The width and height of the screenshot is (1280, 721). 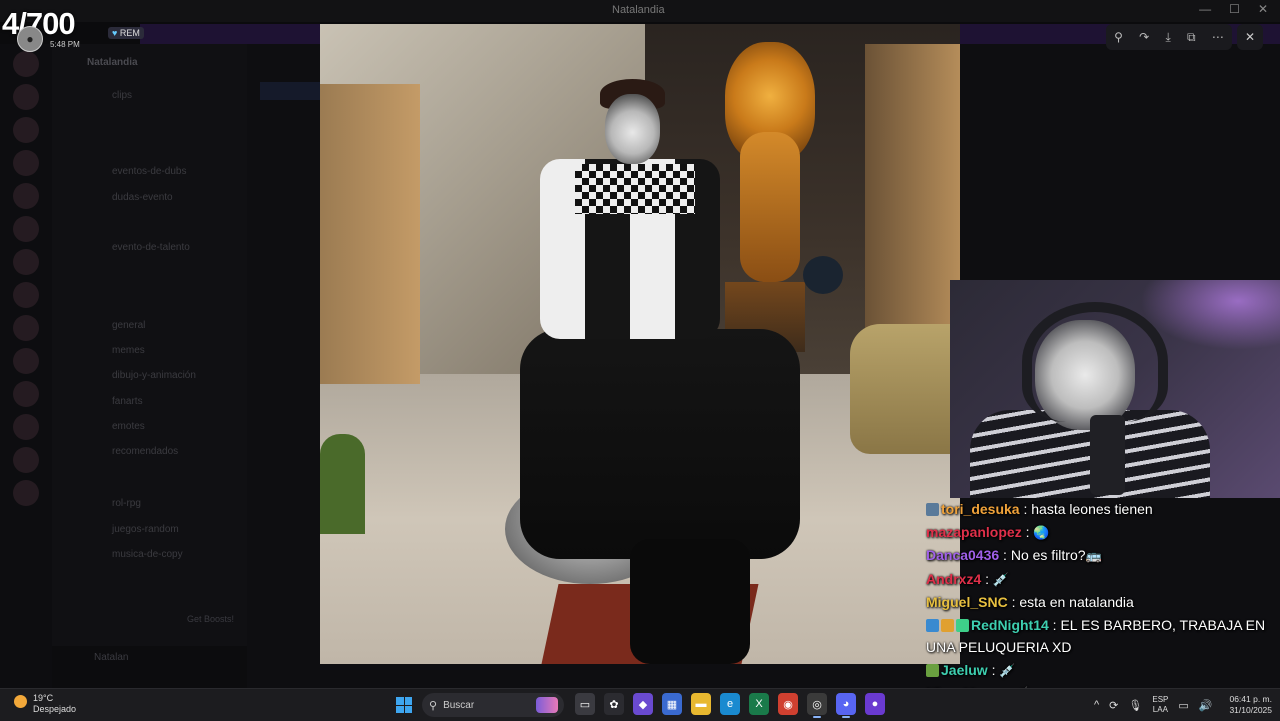 What do you see at coordinates (1093, 555) in the screenshot?
I see `chat-emote-icon: 🚌` at bounding box center [1093, 555].